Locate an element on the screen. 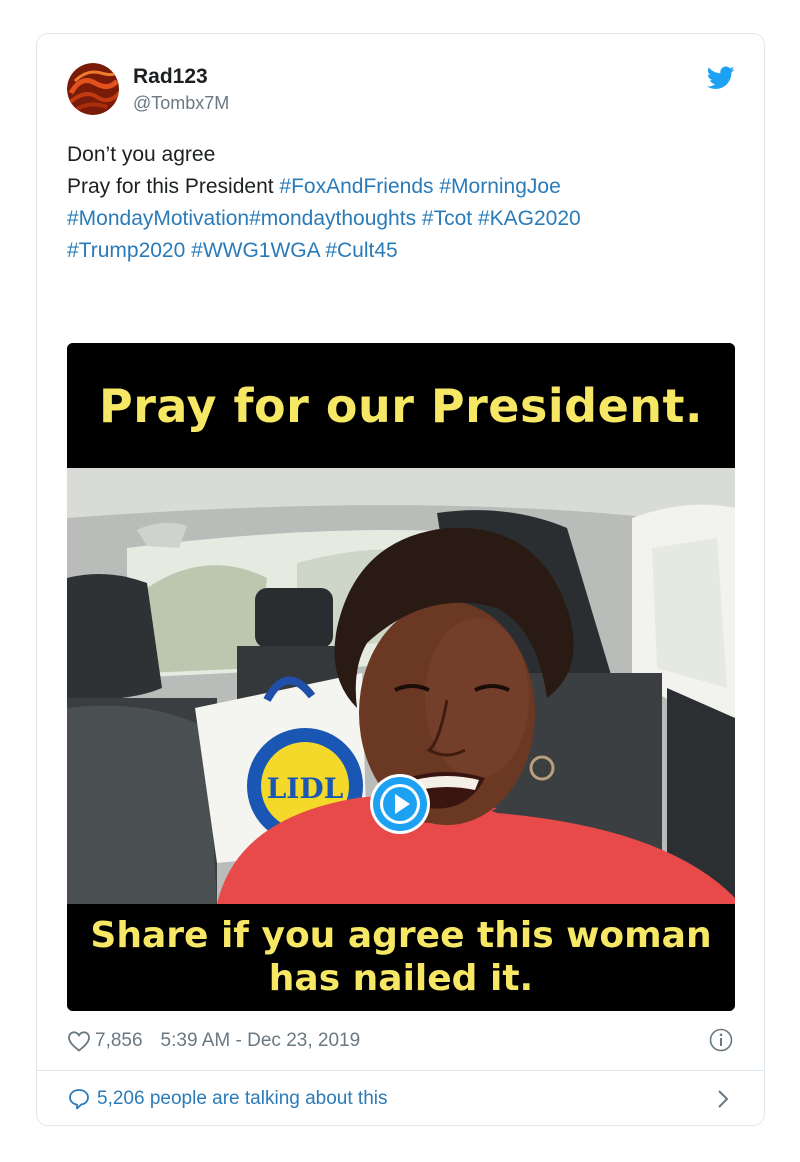  play-button is located at coordinates (400, 804).